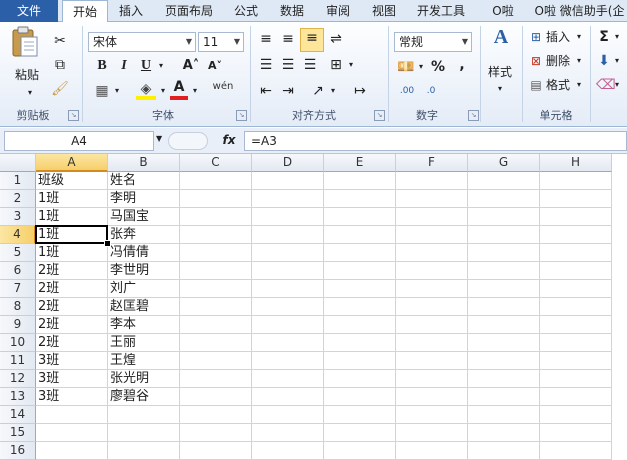  What do you see at coordinates (144, 217) in the screenshot?
I see `cell: 马国宝` at bounding box center [144, 217].